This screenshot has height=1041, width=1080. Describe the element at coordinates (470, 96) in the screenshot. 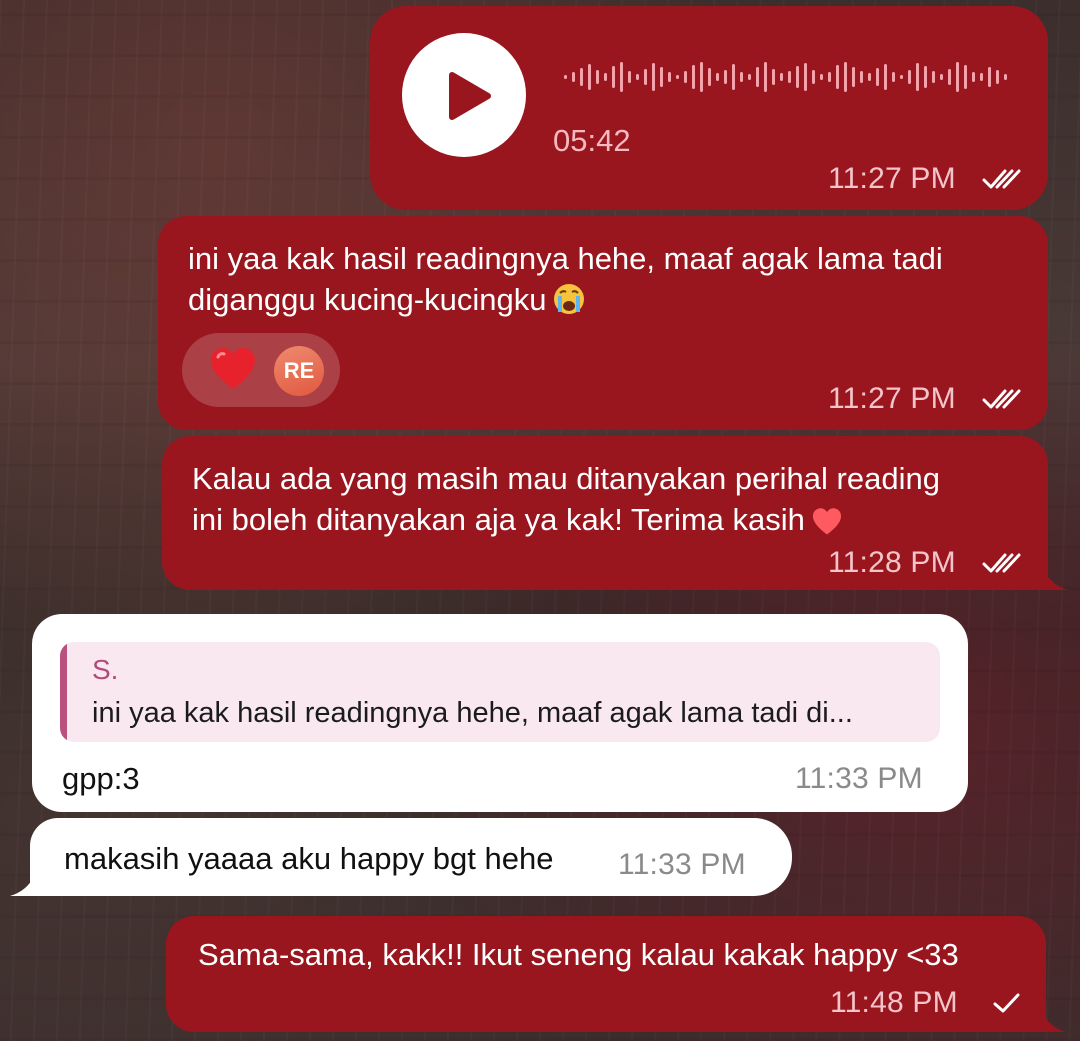

I see `play-icon` at that location.